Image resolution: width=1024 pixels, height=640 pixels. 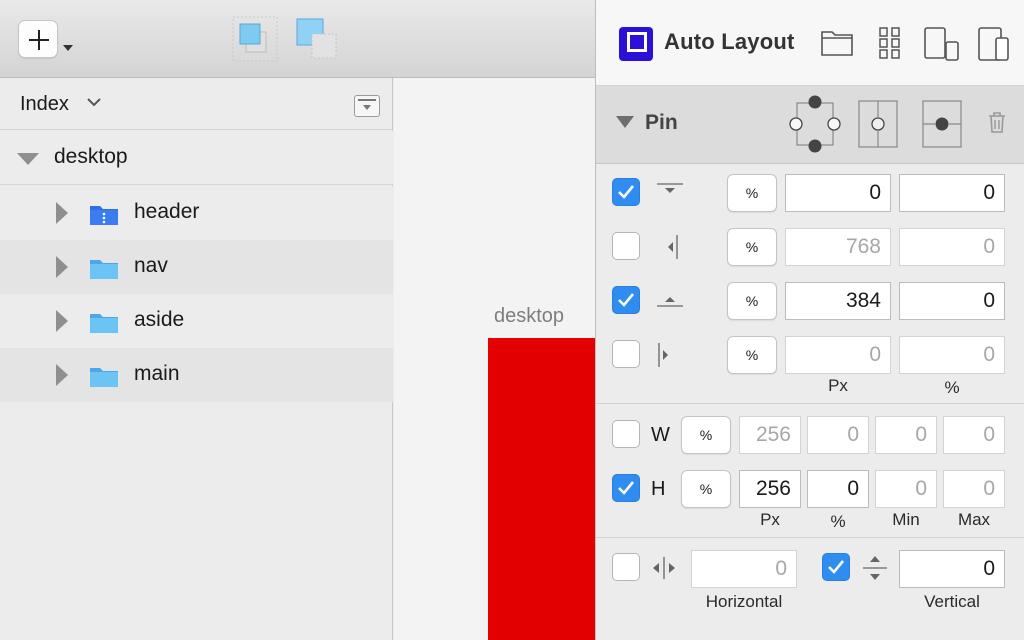 I want to click on center-vertical-label: Vertical, so click(x=952, y=601).